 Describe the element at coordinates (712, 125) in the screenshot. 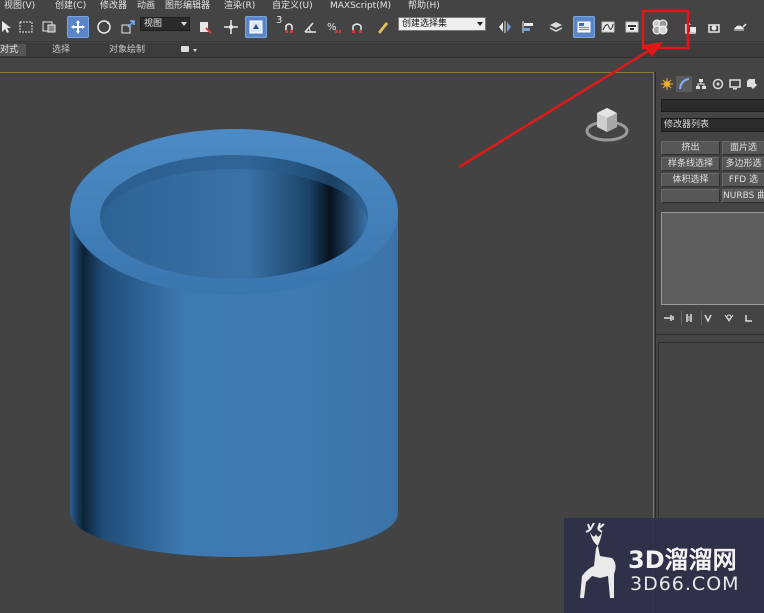

I see `modifier-list-dropdown: 修改器列表` at that location.